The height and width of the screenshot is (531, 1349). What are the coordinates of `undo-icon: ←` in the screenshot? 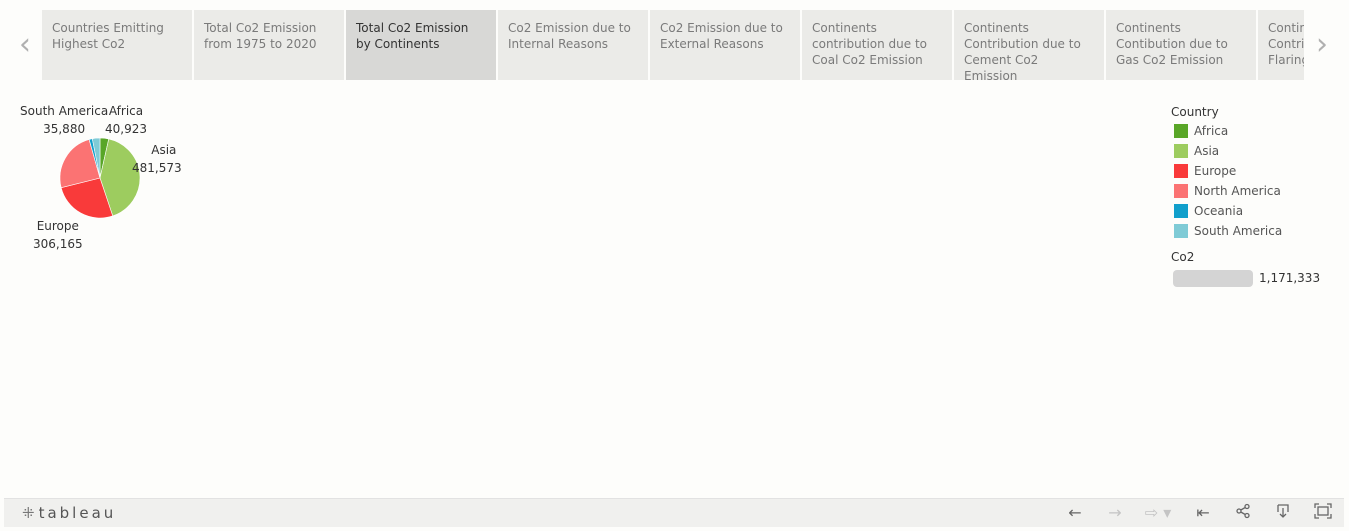 It's located at (1075, 513).